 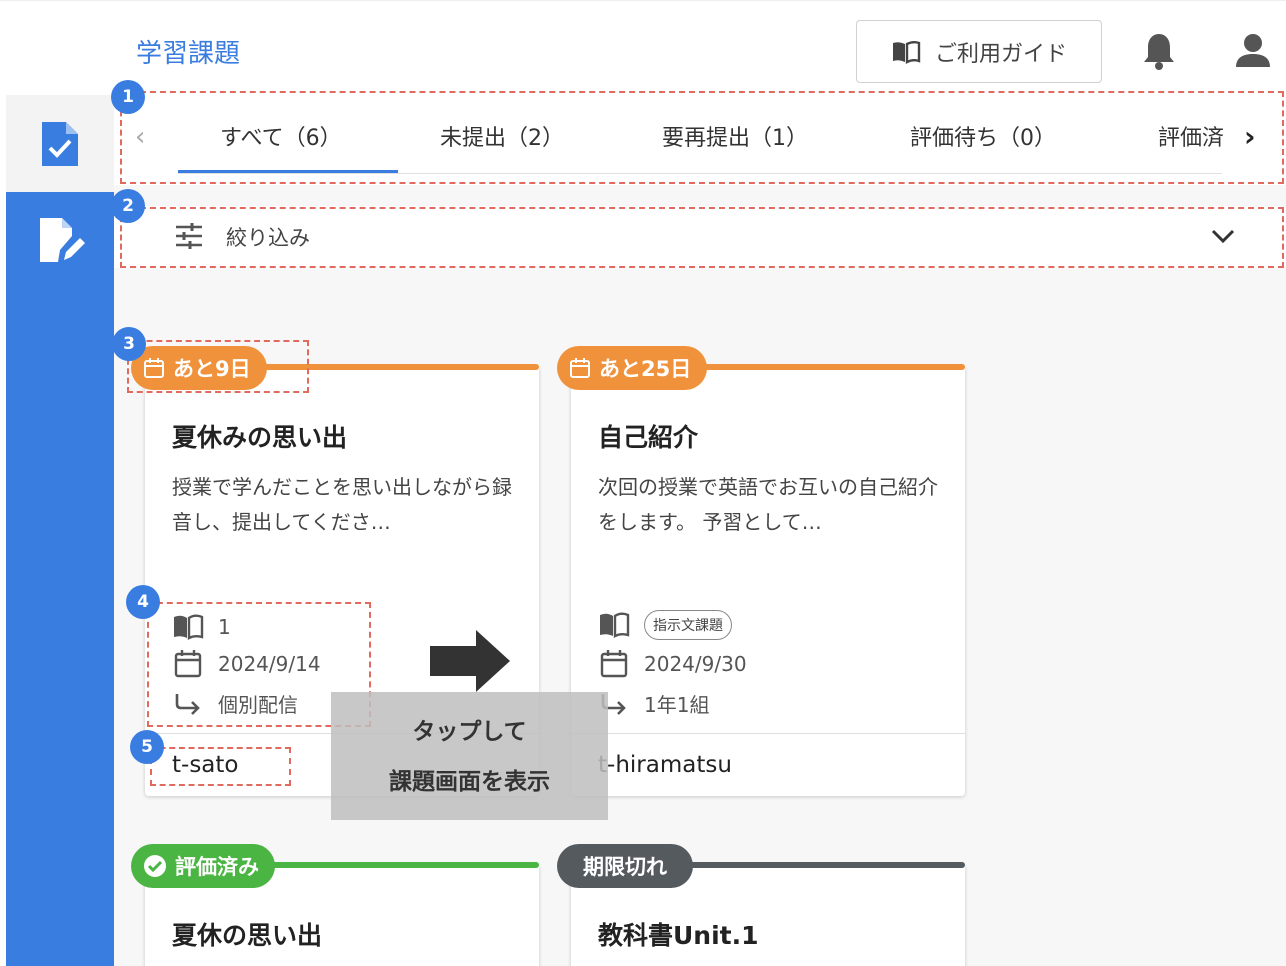 I want to click on instruction-tag: 指示文課題, so click(x=688, y=625).